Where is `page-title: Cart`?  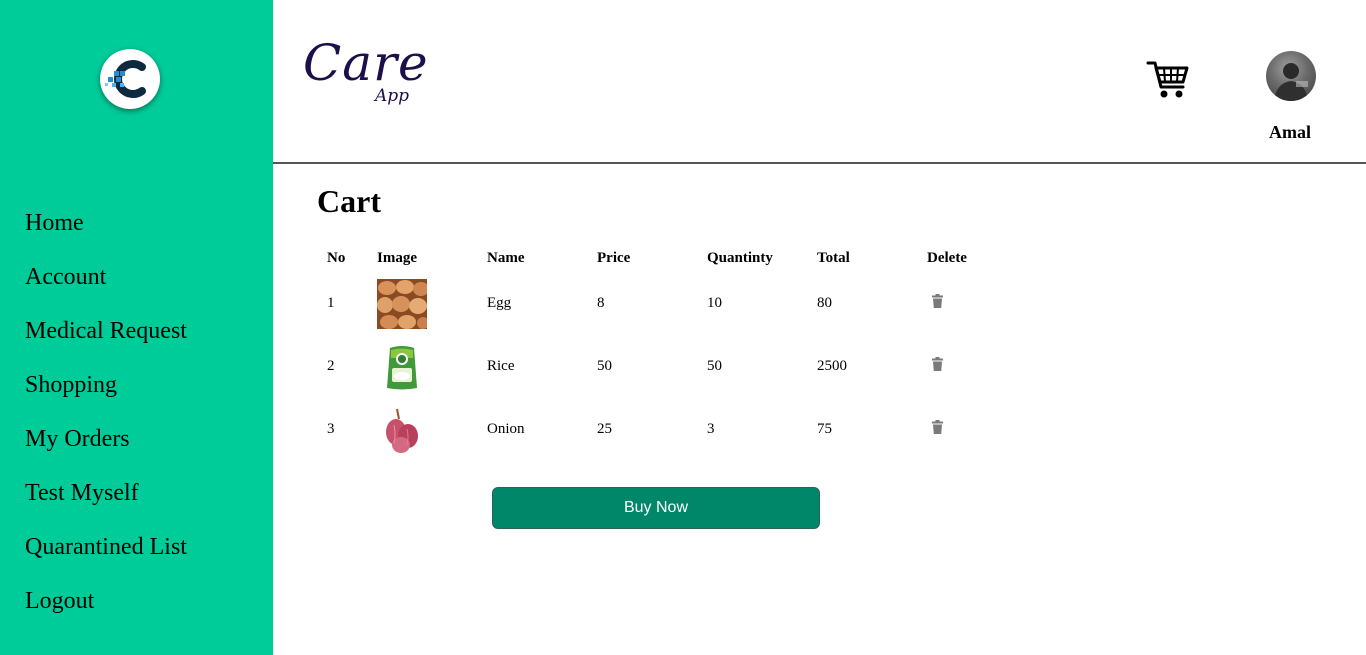
page-title: Cart is located at coordinates (349, 201).